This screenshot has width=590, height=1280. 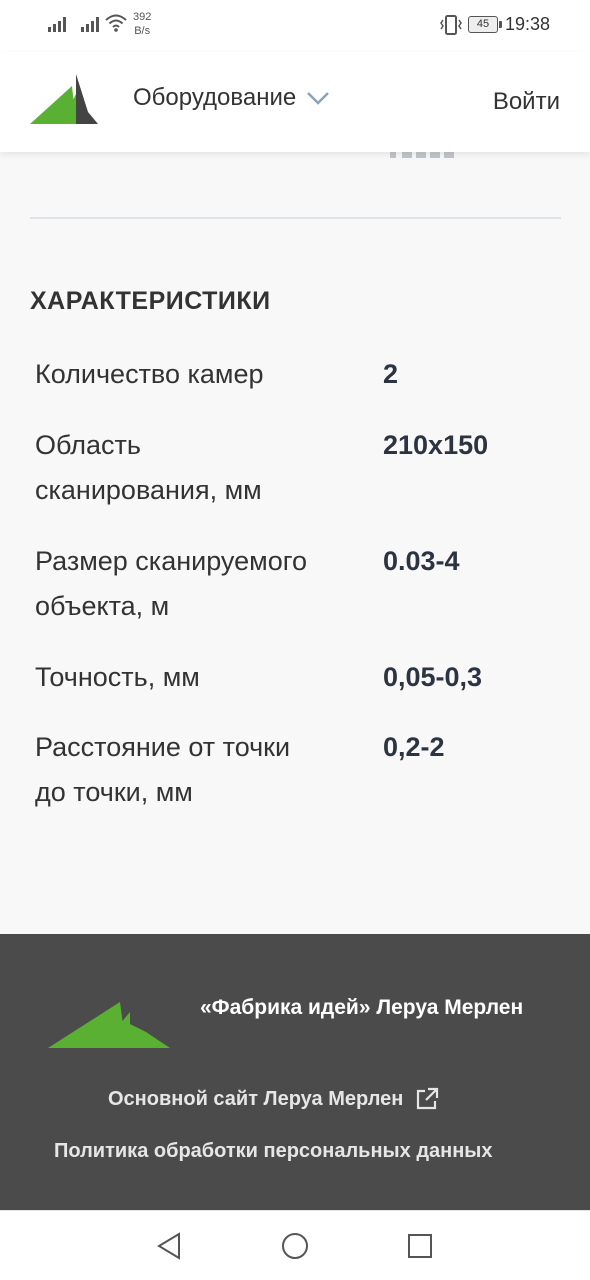 I want to click on spec-row: Расстояние от точки до точки, мм 0,2-2, so click(x=295, y=770).